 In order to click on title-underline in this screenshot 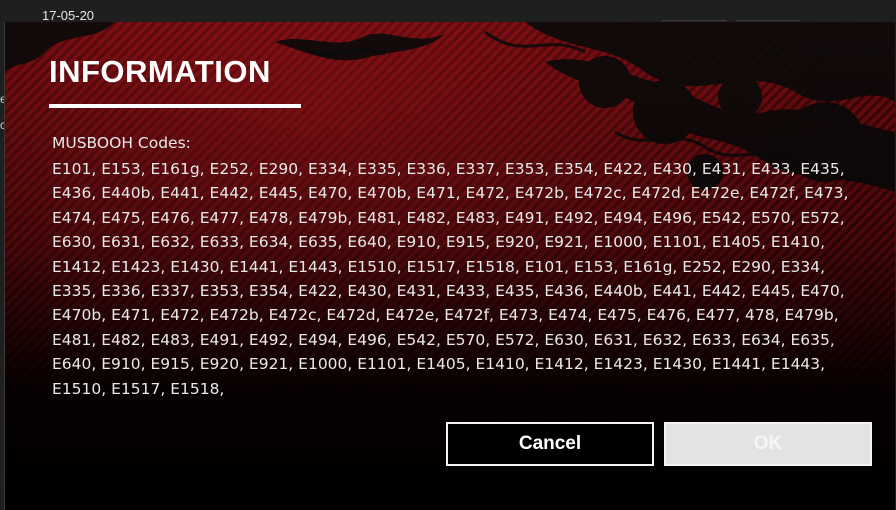, I will do `click(175, 106)`.